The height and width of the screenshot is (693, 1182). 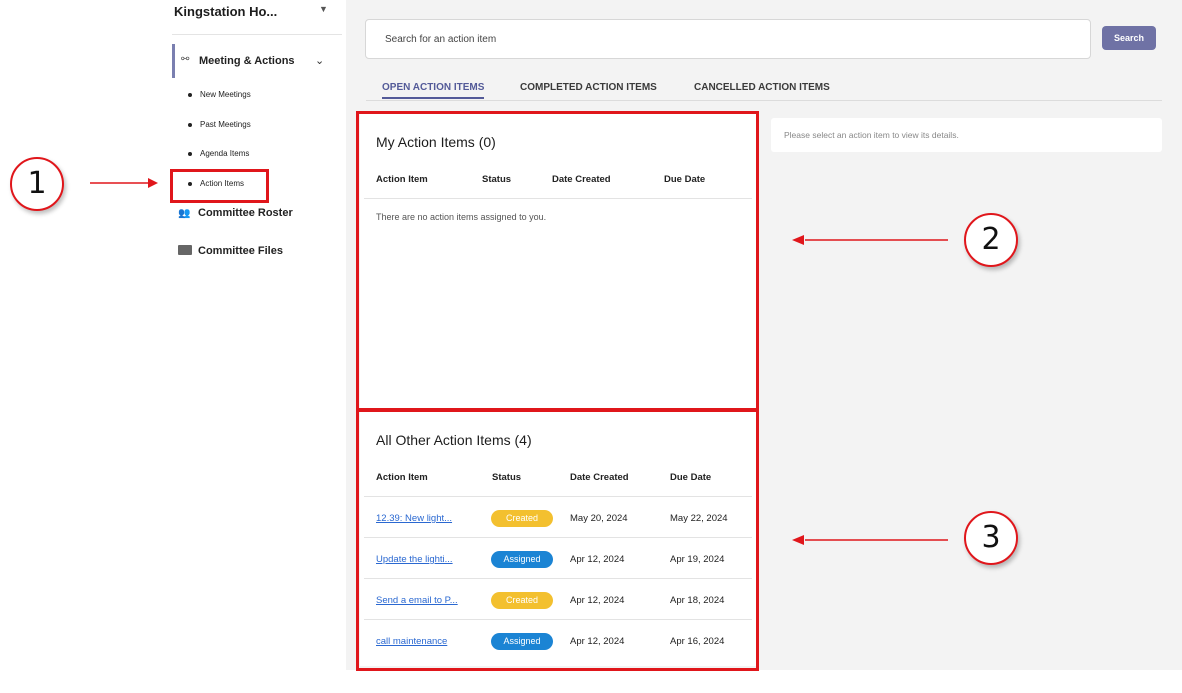 What do you see at coordinates (37, 184) in the screenshot?
I see `annotation-circle-1: 1` at bounding box center [37, 184].